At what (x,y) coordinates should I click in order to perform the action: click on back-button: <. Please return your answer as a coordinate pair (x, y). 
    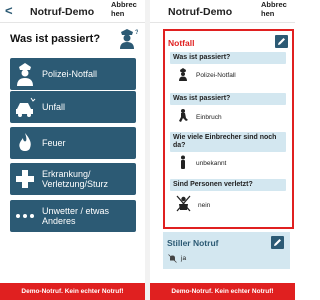
    Looking at the image, I should click on (9, 10).